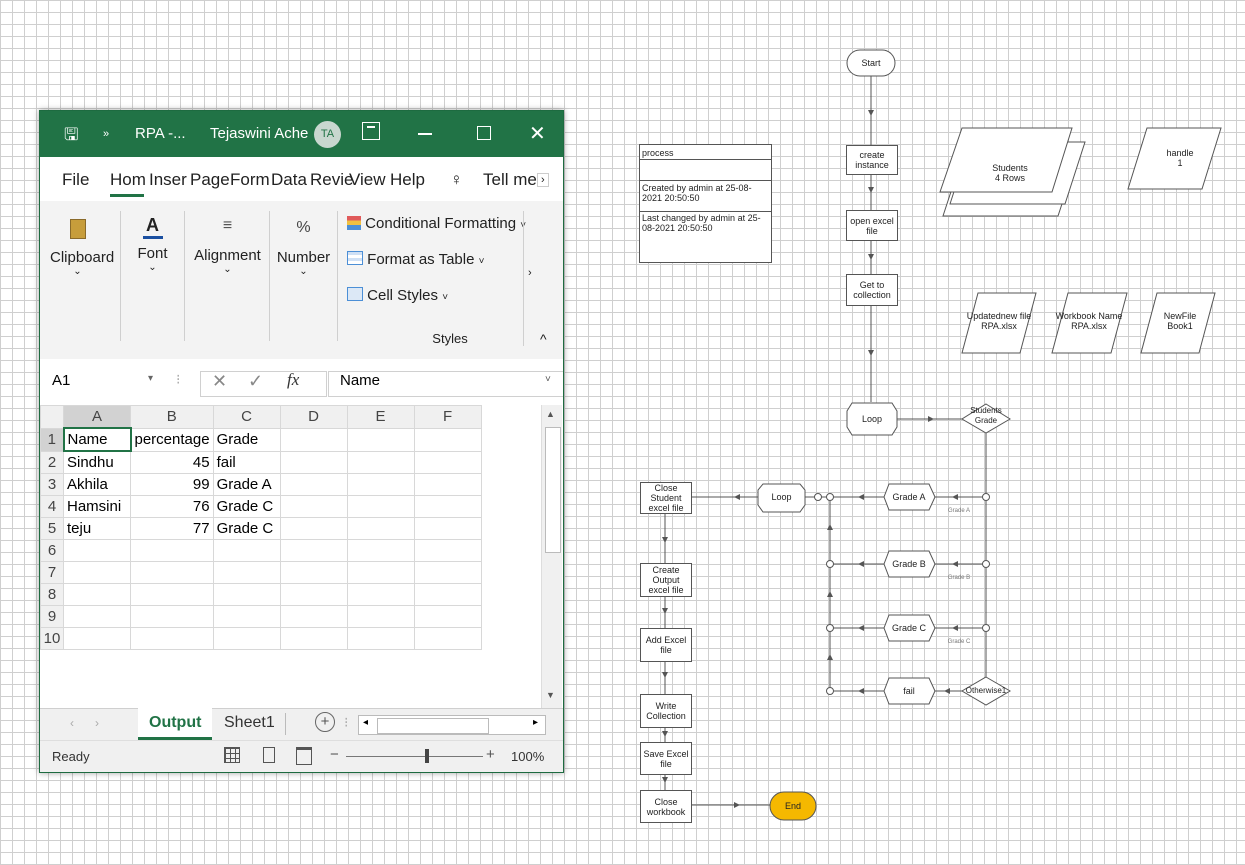 This screenshot has height=865, width=1245. What do you see at coordinates (380, 417) in the screenshot?
I see `column-header: E` at bounding box center [380, 417].